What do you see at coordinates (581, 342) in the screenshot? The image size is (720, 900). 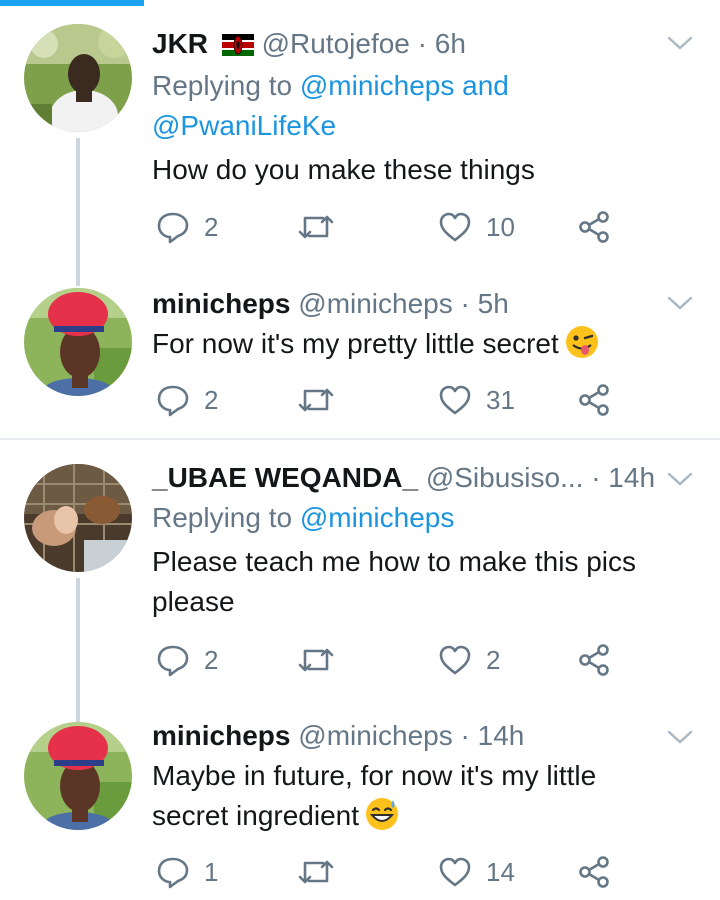 I see `winking-face-tongue-emoji` at bounding box center [581, 342].